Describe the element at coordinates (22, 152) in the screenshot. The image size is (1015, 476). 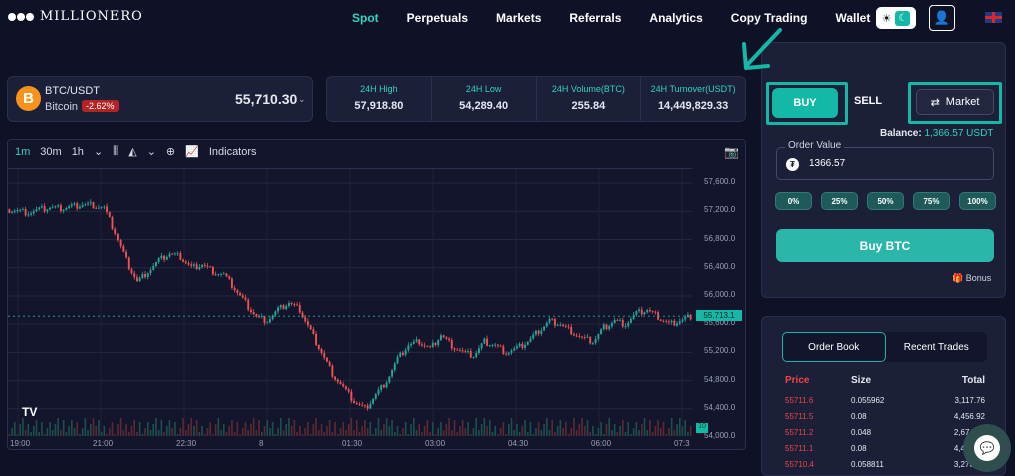
I see `interval-1m: 1m` at that location.